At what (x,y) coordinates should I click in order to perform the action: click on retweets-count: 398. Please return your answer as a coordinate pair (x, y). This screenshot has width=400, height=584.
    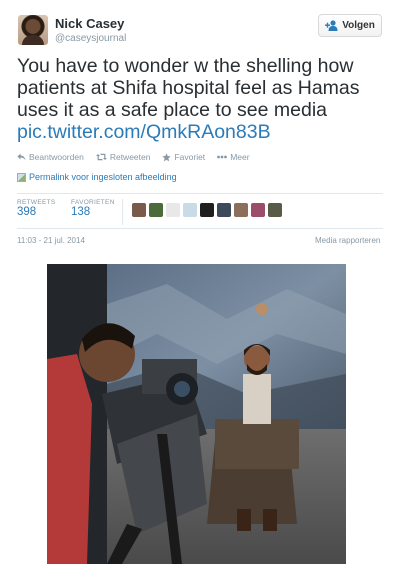
    Looking at the image, I should click on (27, 212).